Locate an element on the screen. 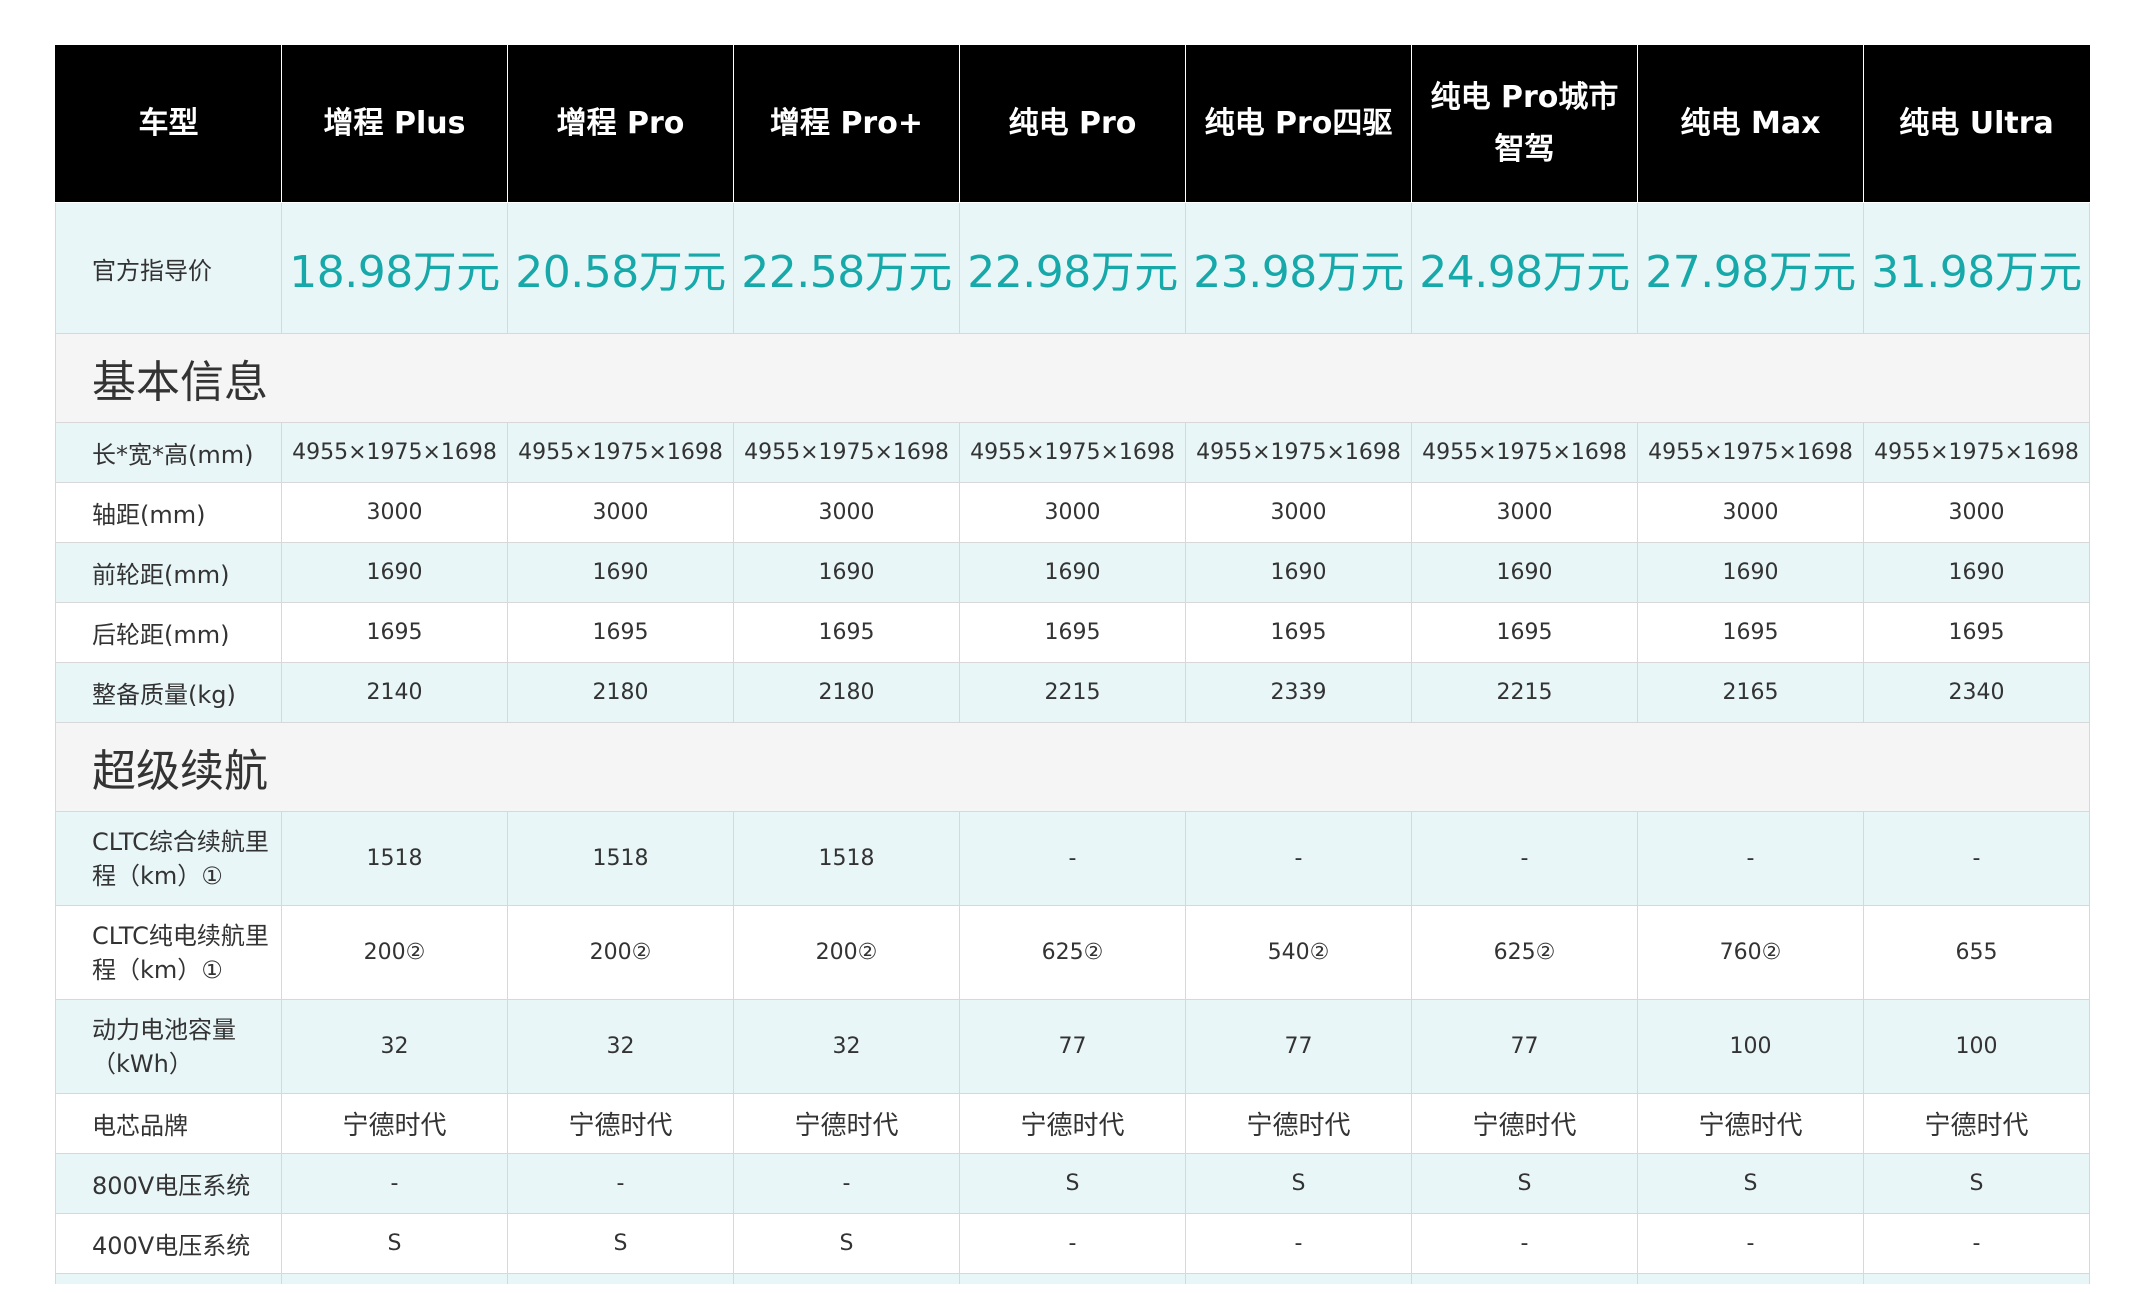 Image resolution: width=2143 pixels, height=1293 pixels. spec-row: 800V电压系统 - - - S S S S S is located at coordinates (1072, 1183).